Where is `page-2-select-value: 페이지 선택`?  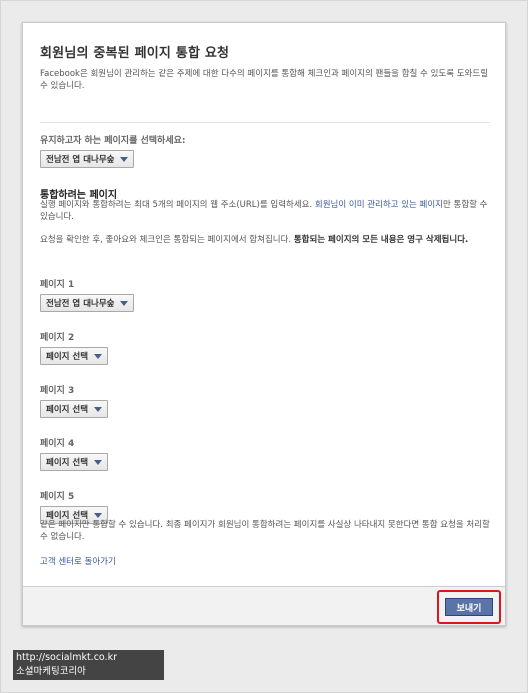 page-2-select-value: 페이지 선택 is located at coordinates (67, 357).